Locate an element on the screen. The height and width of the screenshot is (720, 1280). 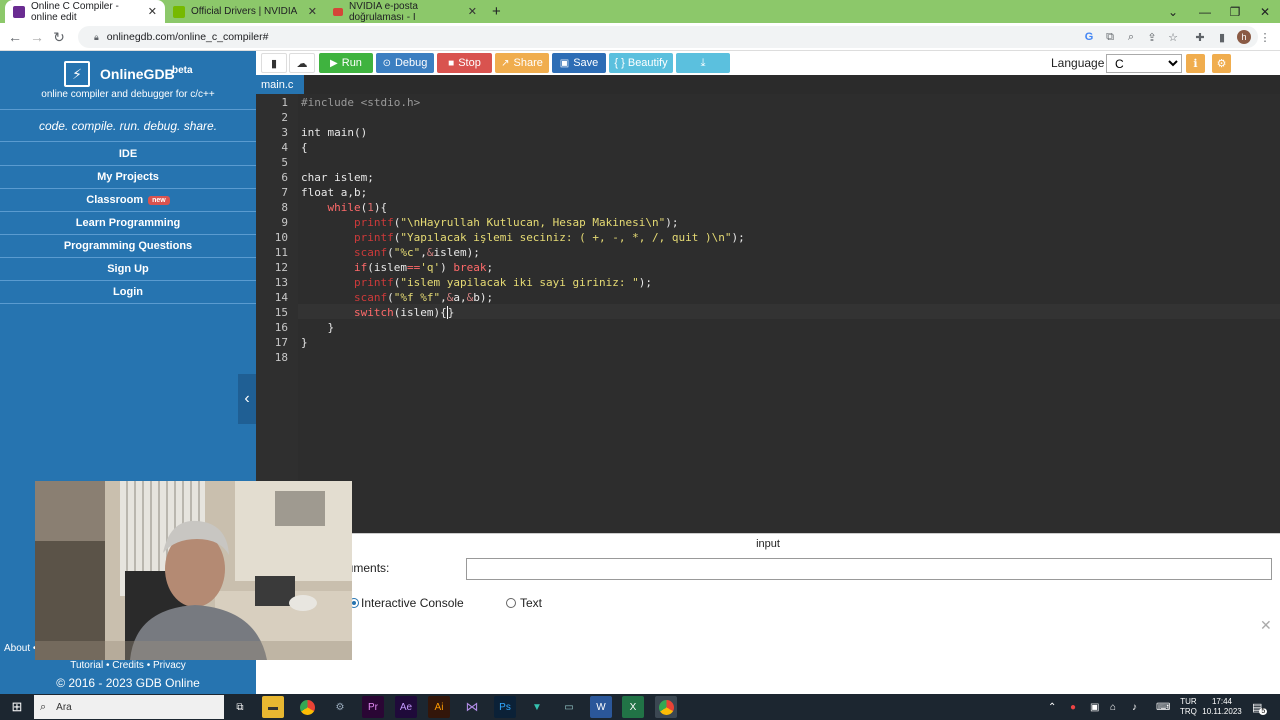
keyboard-icon: ⌨ is located at coordinates (1163, 707).